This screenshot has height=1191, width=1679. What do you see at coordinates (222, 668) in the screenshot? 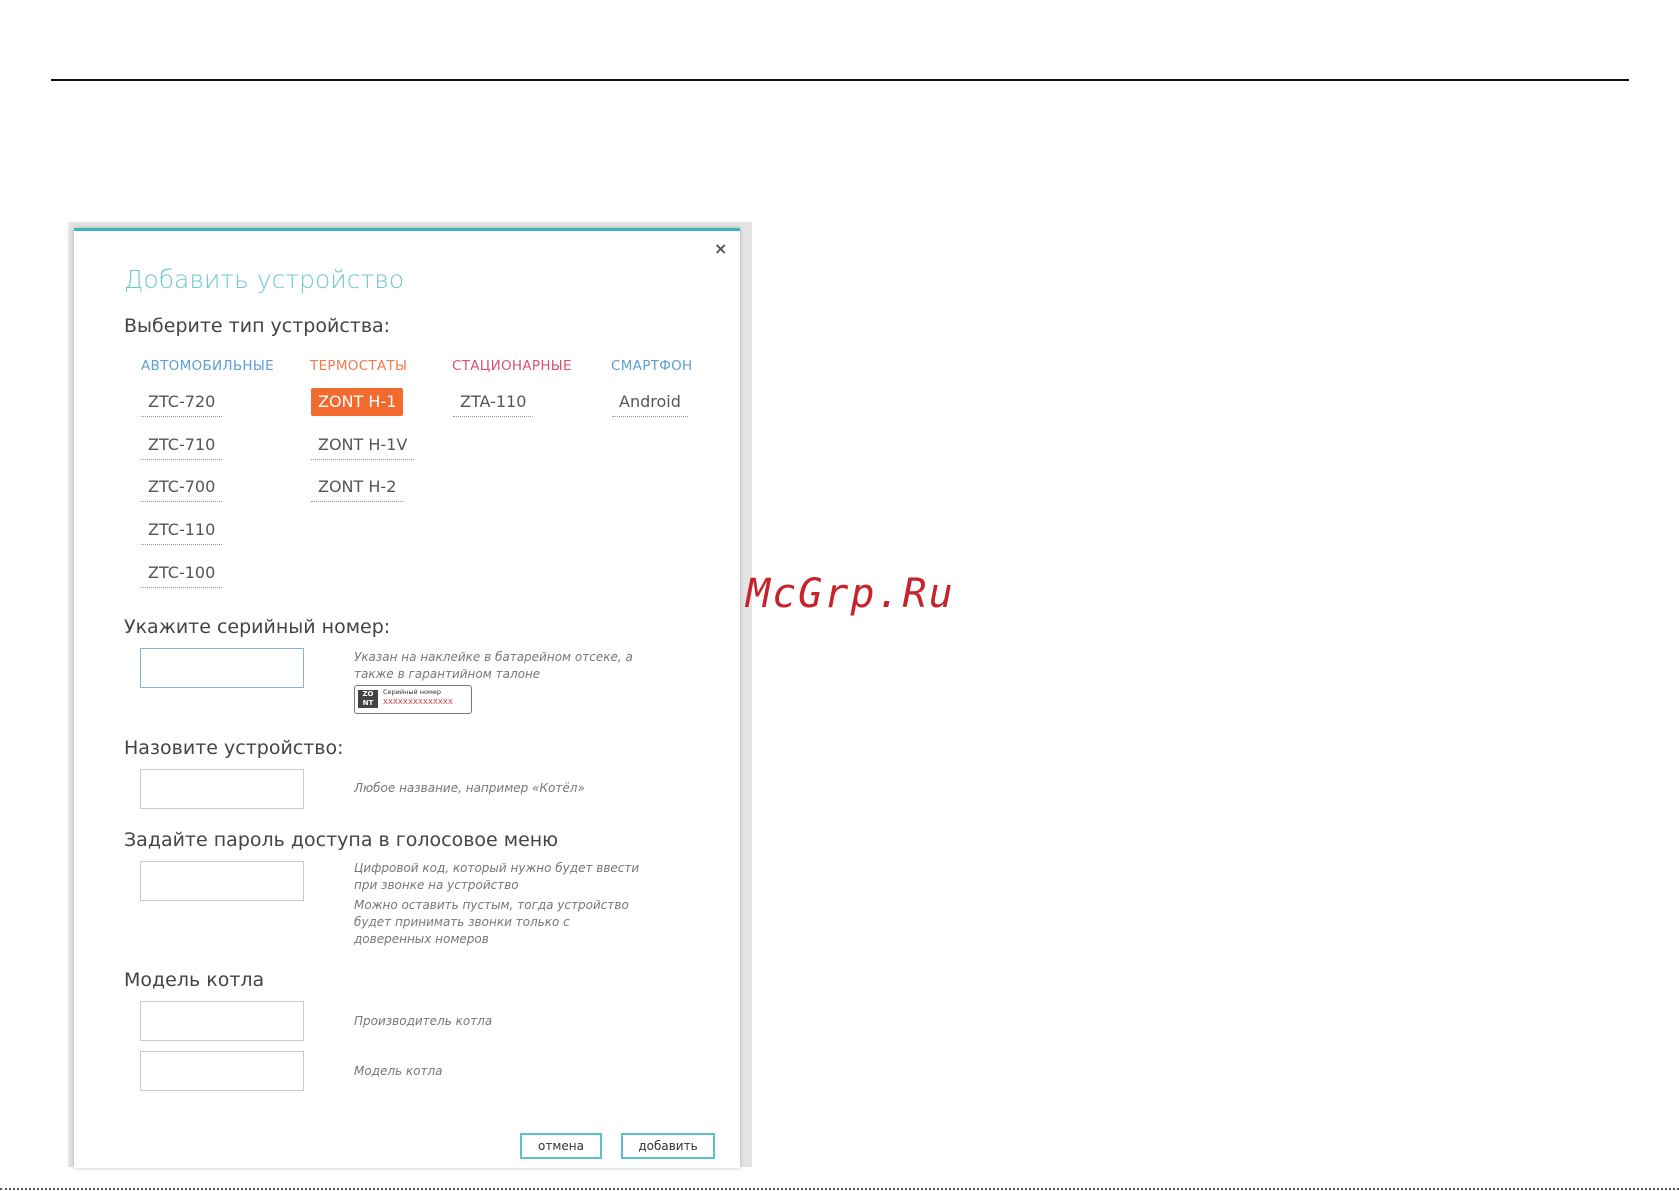
I see `serial-input` at bounding box center [222, 668].